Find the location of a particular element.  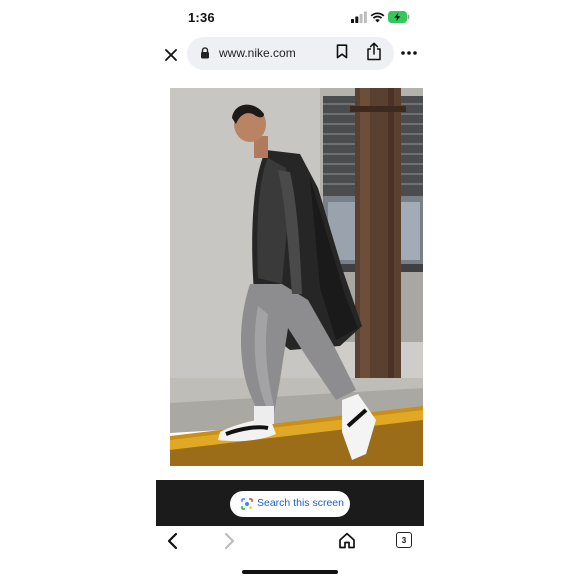

tabs-button: 3 is located at coordinates (404, 540).